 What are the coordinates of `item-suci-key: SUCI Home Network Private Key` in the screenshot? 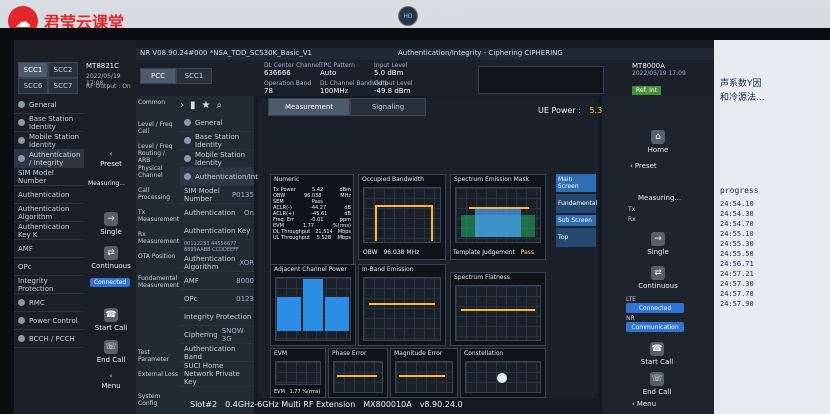 It's located at (217, 374).